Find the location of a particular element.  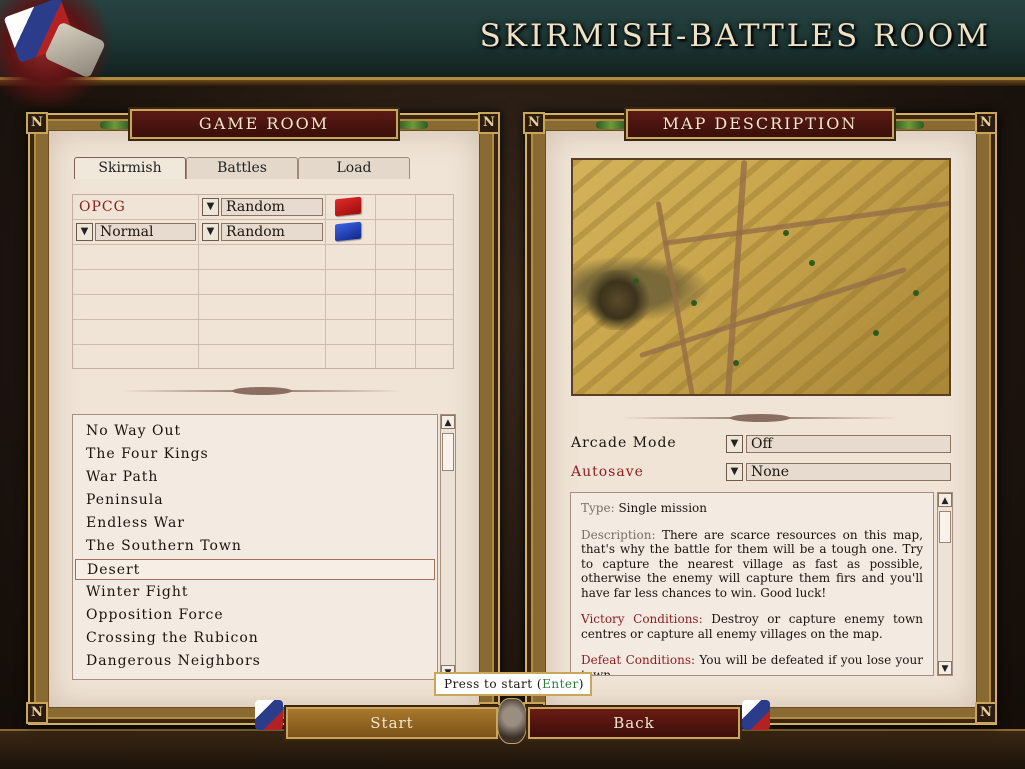

autosave-dropdown-button: ▼ is located at coordinates (734, 472).